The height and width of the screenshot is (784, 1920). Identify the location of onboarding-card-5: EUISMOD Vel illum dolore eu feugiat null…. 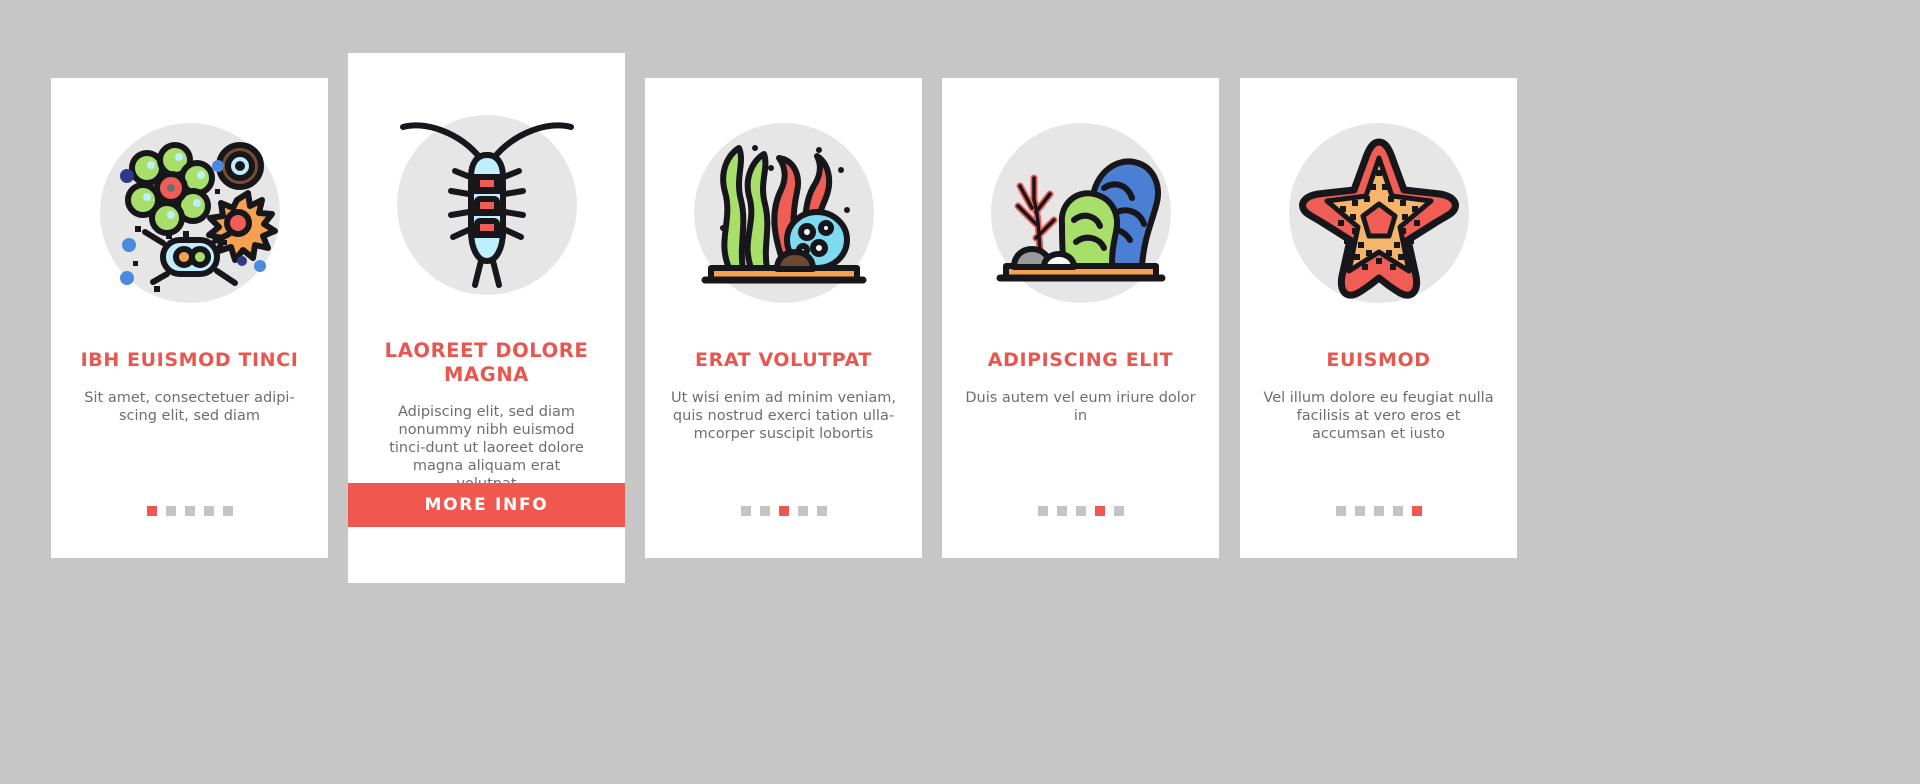
(1378, 318).